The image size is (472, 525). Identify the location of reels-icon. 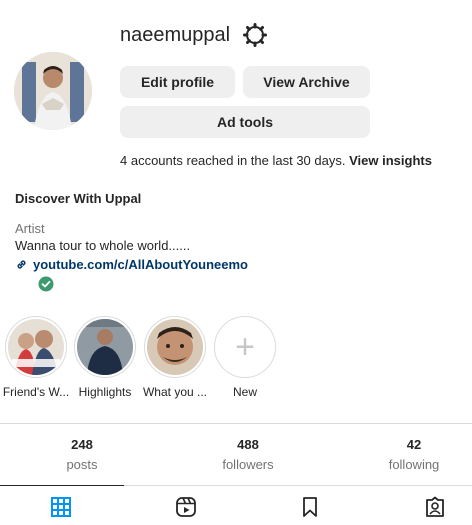
(186, 507).